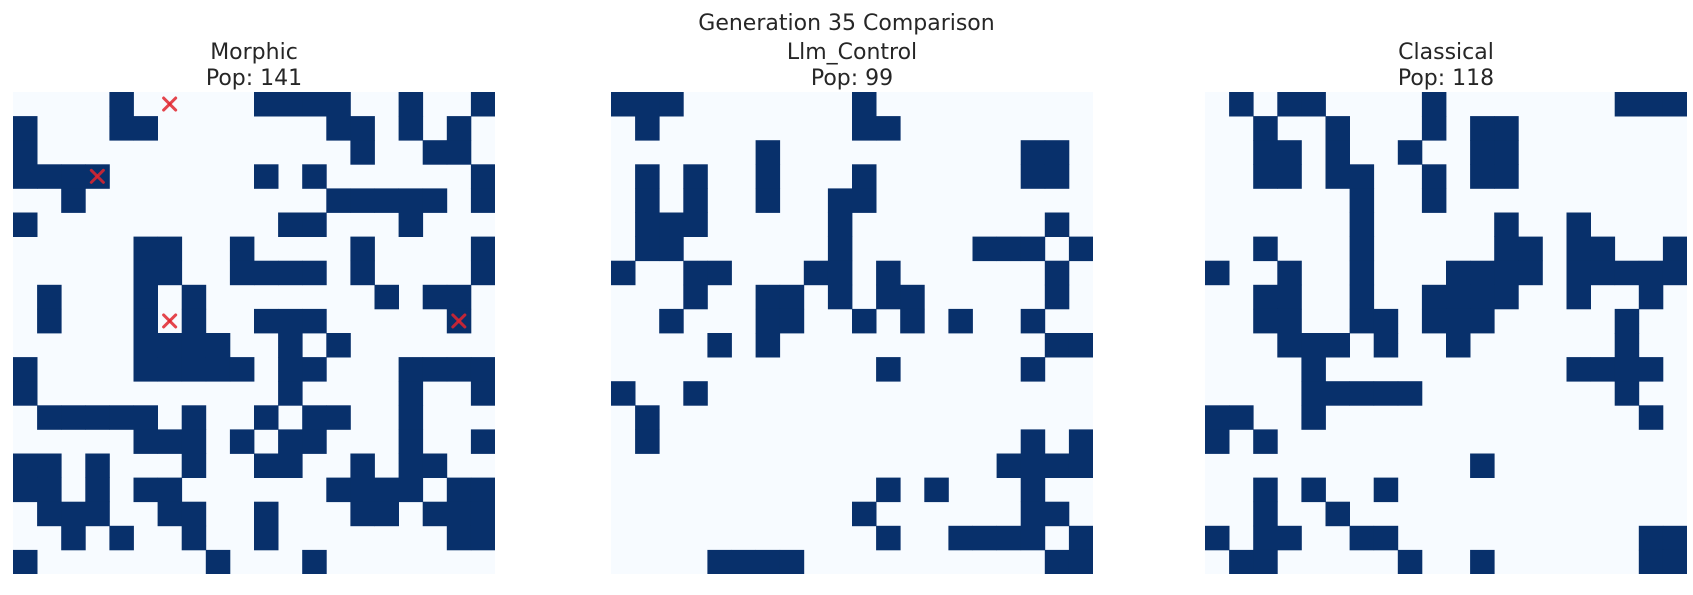 This screenshot has width=1693, height=595. What do you see at coordinates (846, 23) in the screenshot?
I see `figure-suptitle: Generation 35 Comparison` at bounding box center [846, 23].